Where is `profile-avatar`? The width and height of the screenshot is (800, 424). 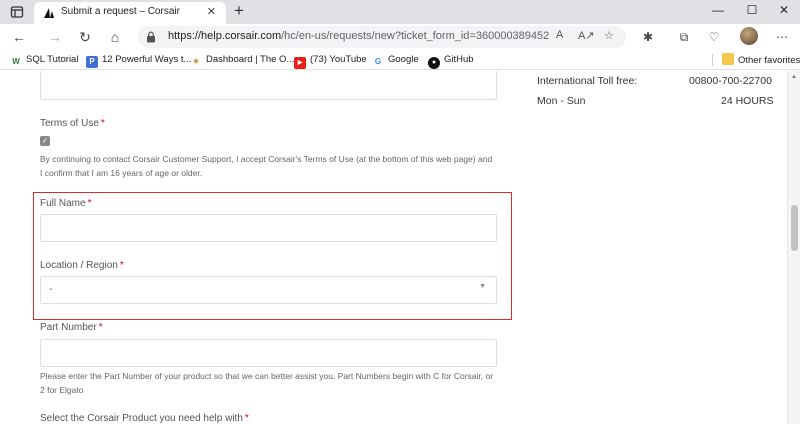 profile-avatar is located at coordinates (749, 36).